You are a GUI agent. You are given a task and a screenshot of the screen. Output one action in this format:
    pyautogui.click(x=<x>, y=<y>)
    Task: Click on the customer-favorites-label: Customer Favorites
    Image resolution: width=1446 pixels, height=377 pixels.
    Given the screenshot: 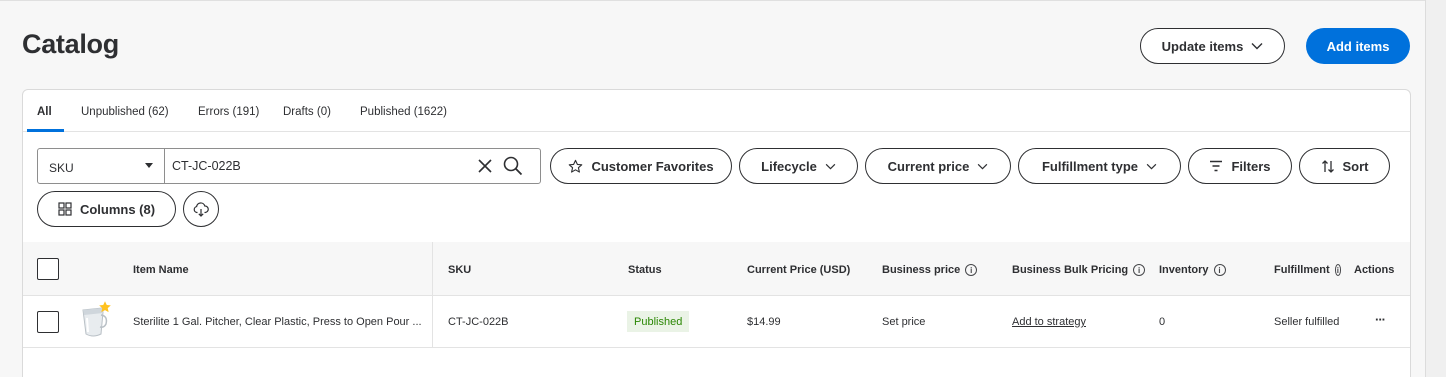 What is the action you would take?
    pyautogui.click(x=652, y=166)
    